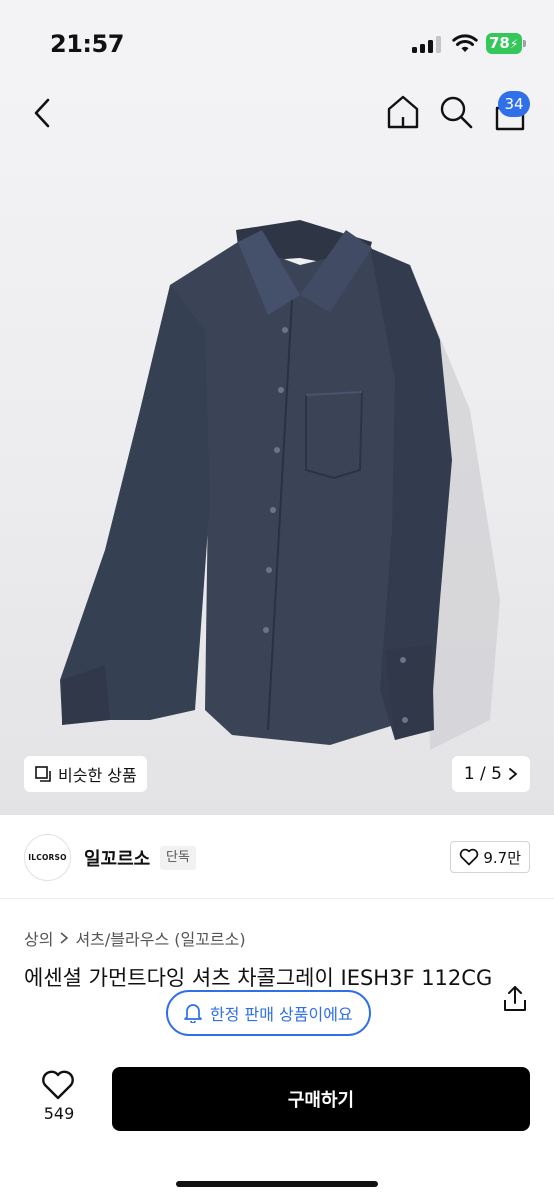 This screenshot has width=554, height=1200. Describe the element at coordinates (38, 938) in the screenshot. I see `breadcrumb-category: 상의` at that location.